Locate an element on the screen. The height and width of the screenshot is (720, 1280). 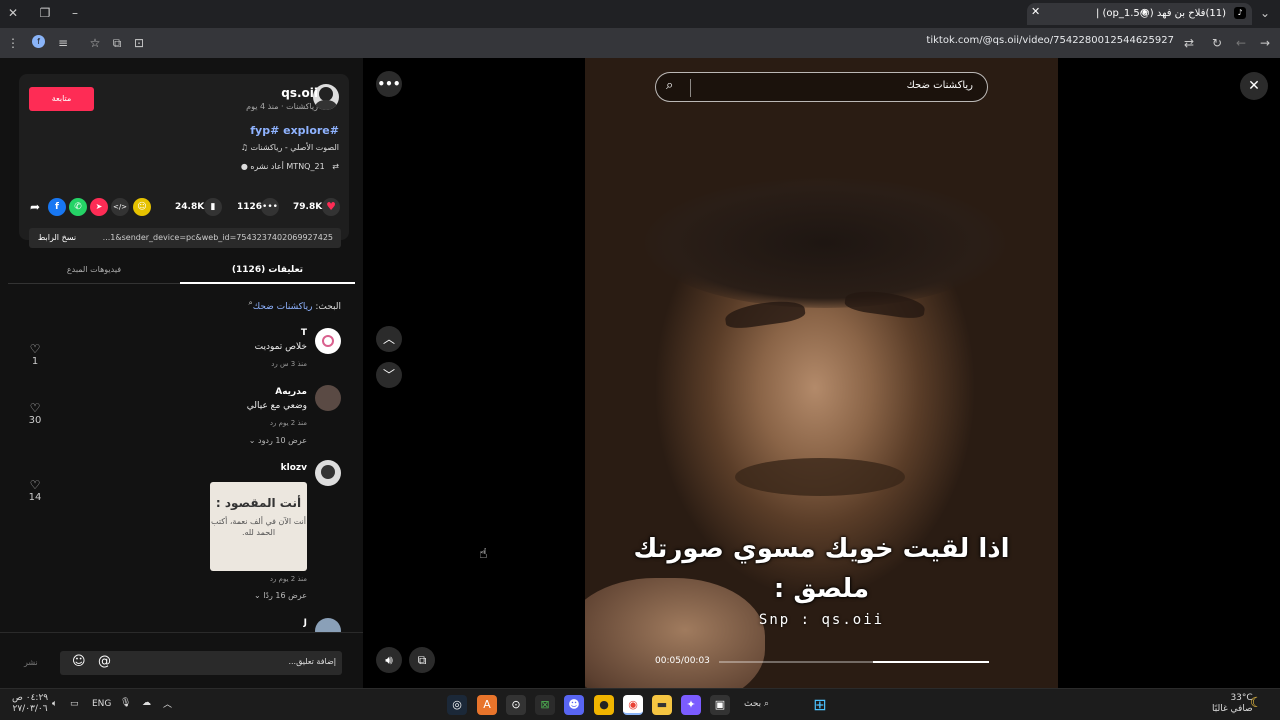
post-sound: الصوت الأصلي - رياكشنات ♫ is located at coordinates (290, 147).